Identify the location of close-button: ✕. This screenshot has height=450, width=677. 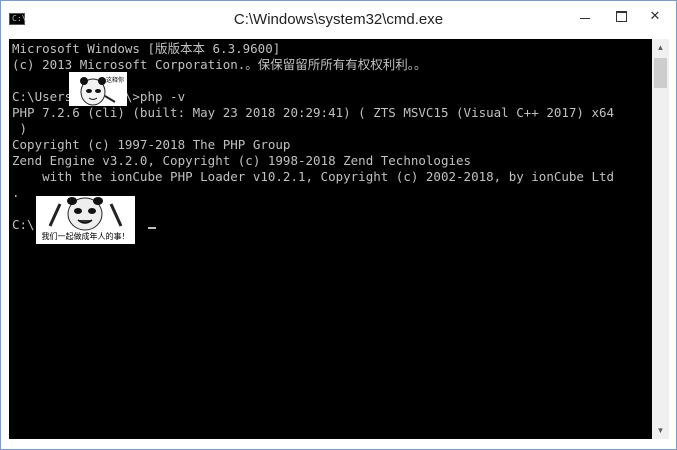
(655, 16).